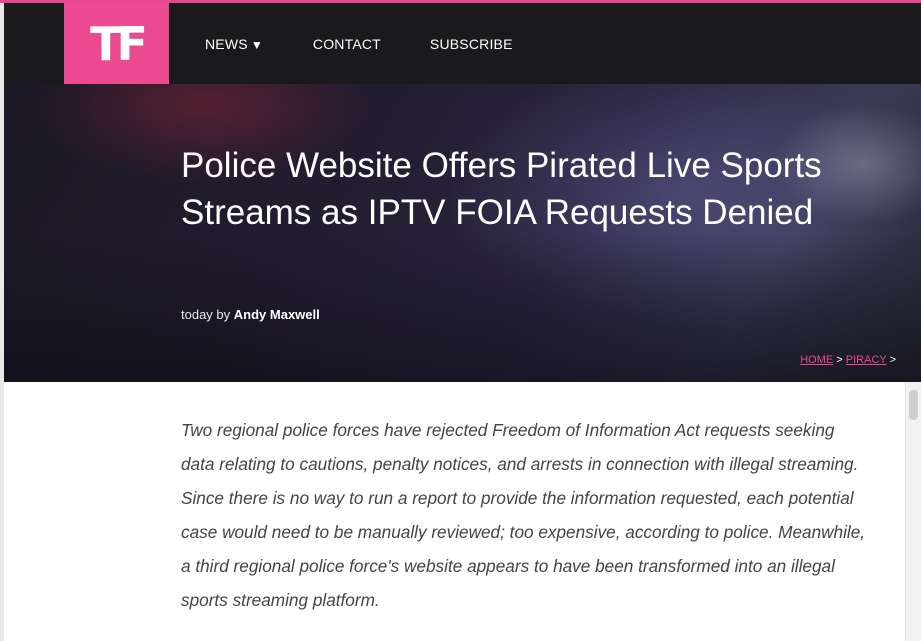  I want to click on byline: today by Andy Maxwell, so click(250, 314).